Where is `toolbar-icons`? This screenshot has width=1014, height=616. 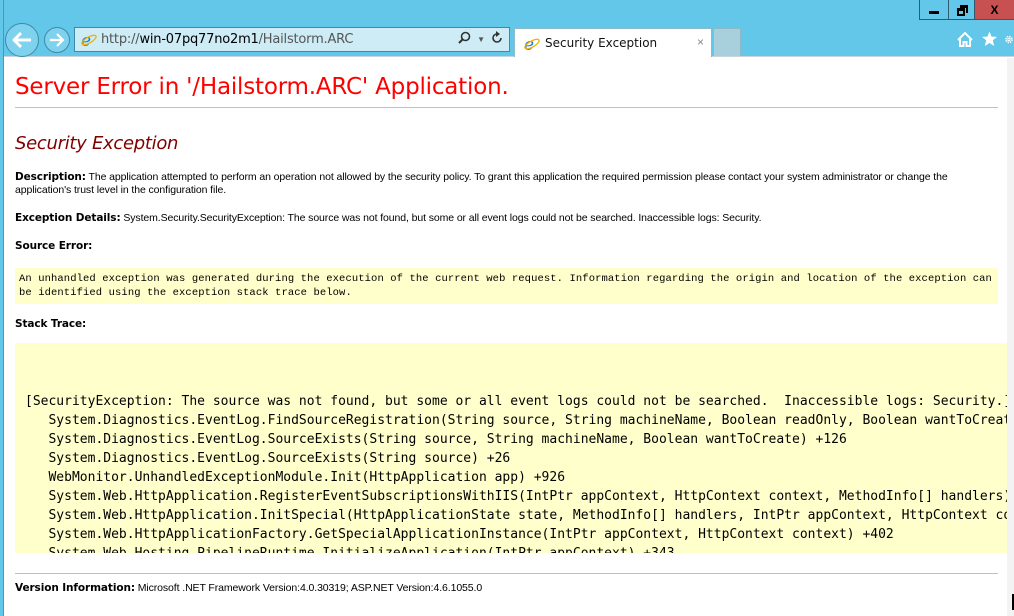 toolbar-icons is located at coordinates (985, 39).